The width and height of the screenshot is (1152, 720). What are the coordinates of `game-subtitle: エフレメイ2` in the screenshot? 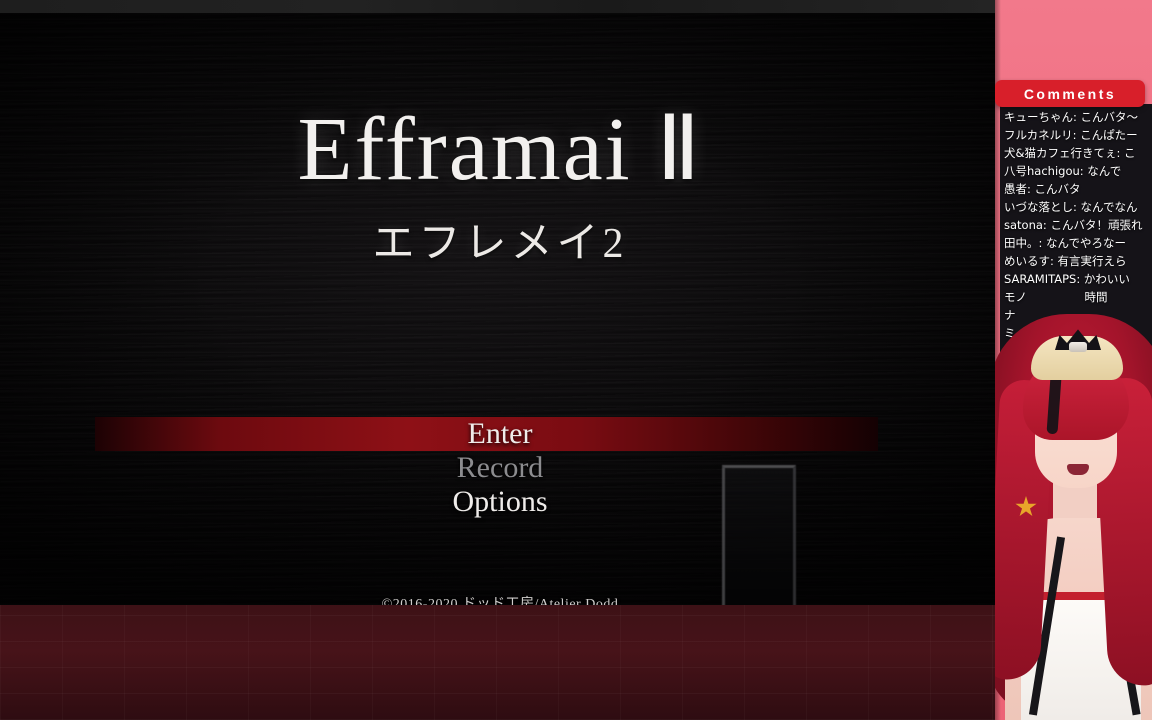 It's located at (500, 244).